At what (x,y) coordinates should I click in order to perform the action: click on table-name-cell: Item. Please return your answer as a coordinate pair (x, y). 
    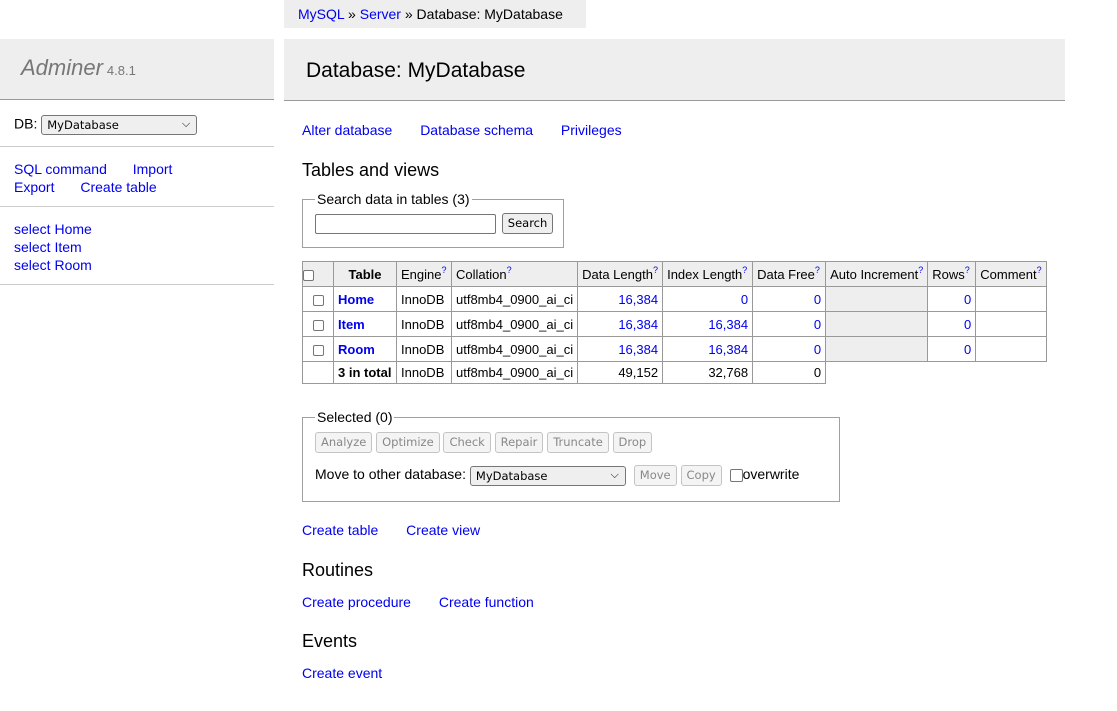
    Looking at the image, I should click on (365, 324).